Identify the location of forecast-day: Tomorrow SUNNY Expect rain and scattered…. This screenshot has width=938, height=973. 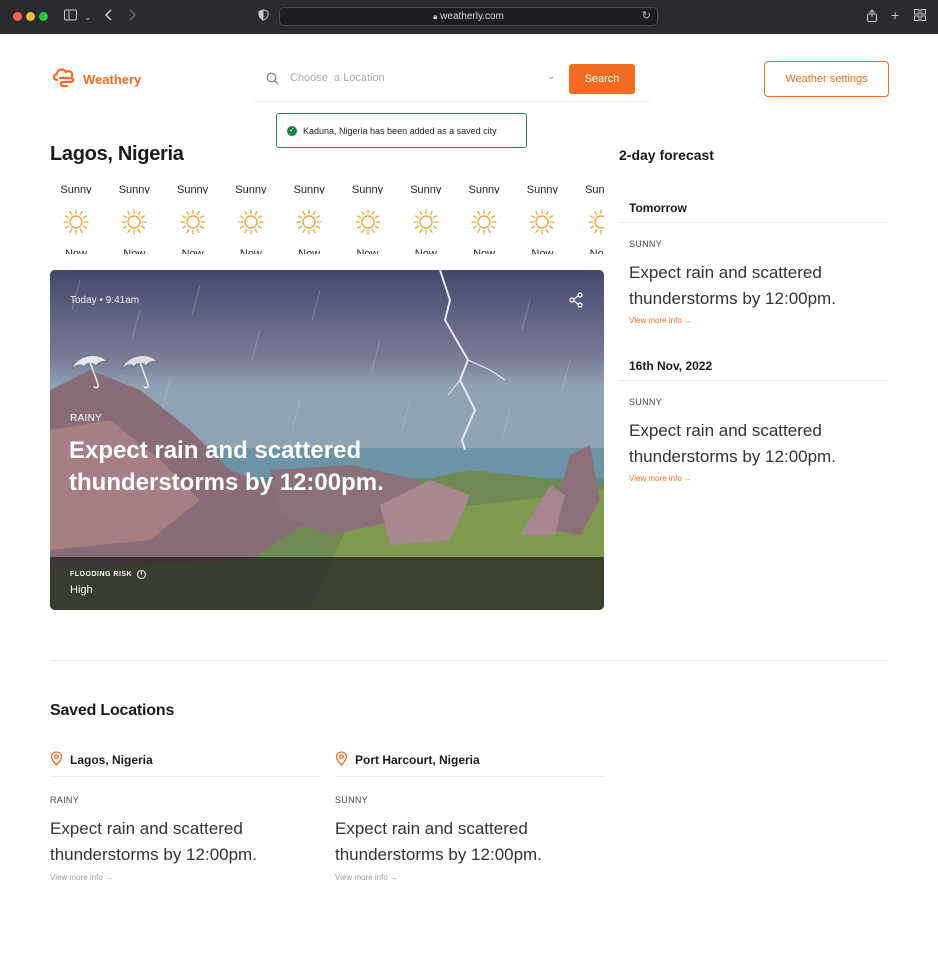
(753, 259).